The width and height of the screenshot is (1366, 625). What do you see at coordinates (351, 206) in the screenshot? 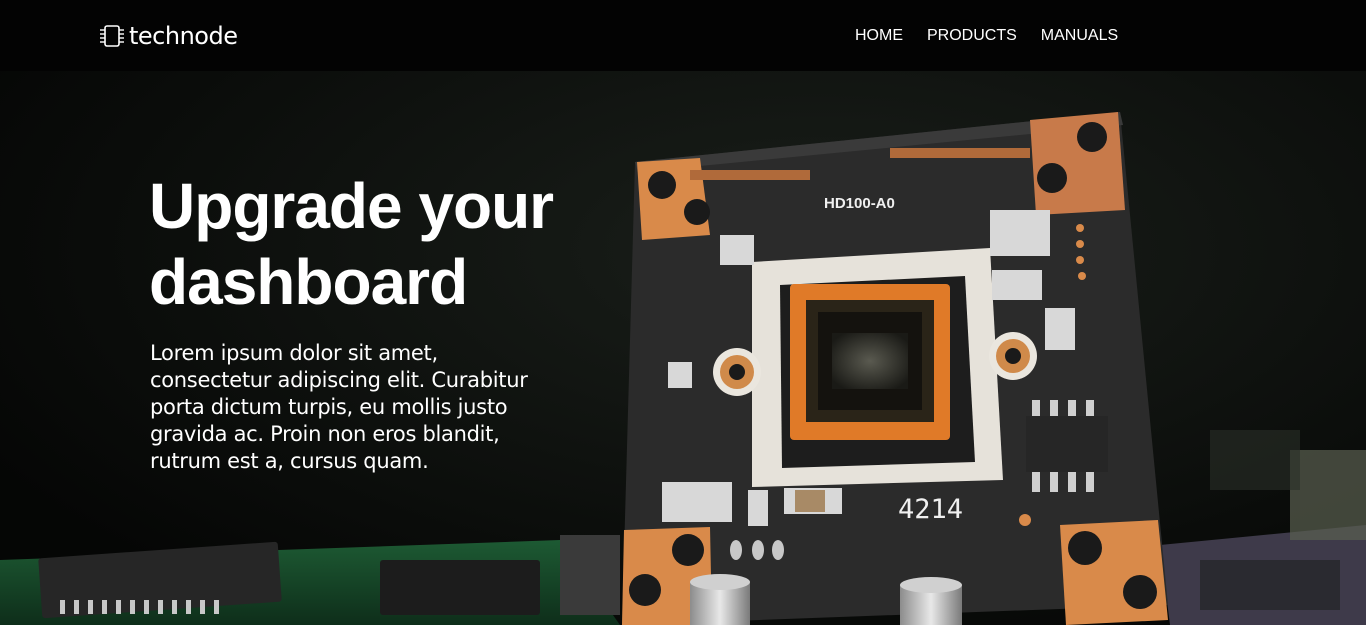
I see `hero-title-line-1: Upgrade your` at bounding box center [351, 206].